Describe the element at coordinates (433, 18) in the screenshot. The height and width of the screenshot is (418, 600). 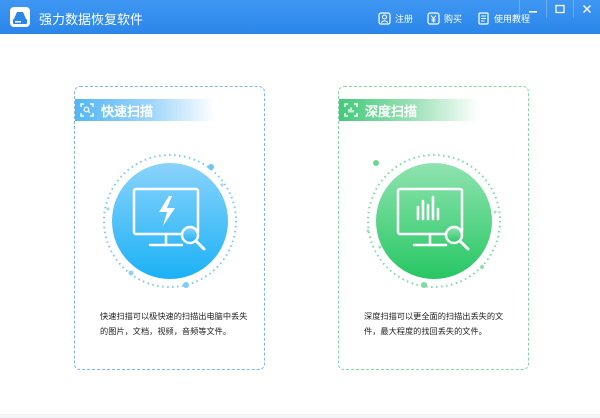
I see `buy-icon` at that location.